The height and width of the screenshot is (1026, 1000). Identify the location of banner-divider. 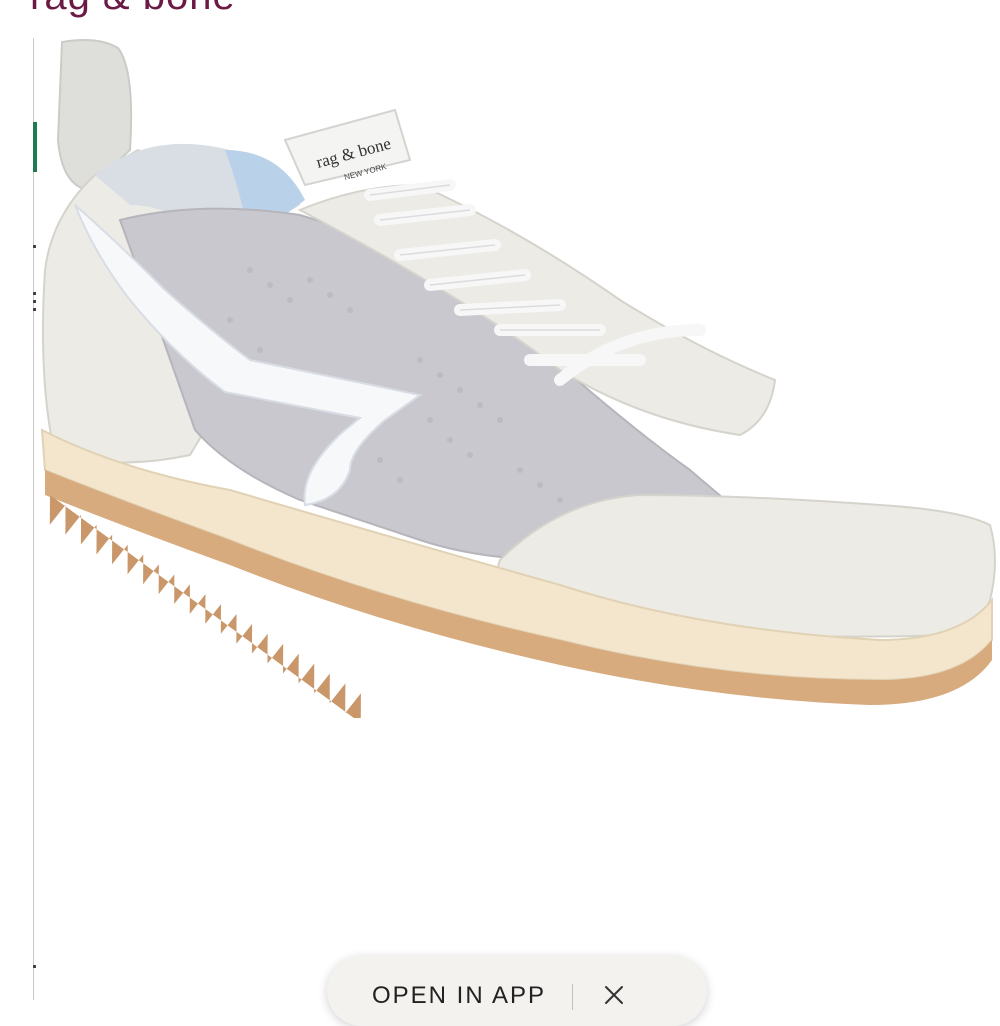
(573, 997).